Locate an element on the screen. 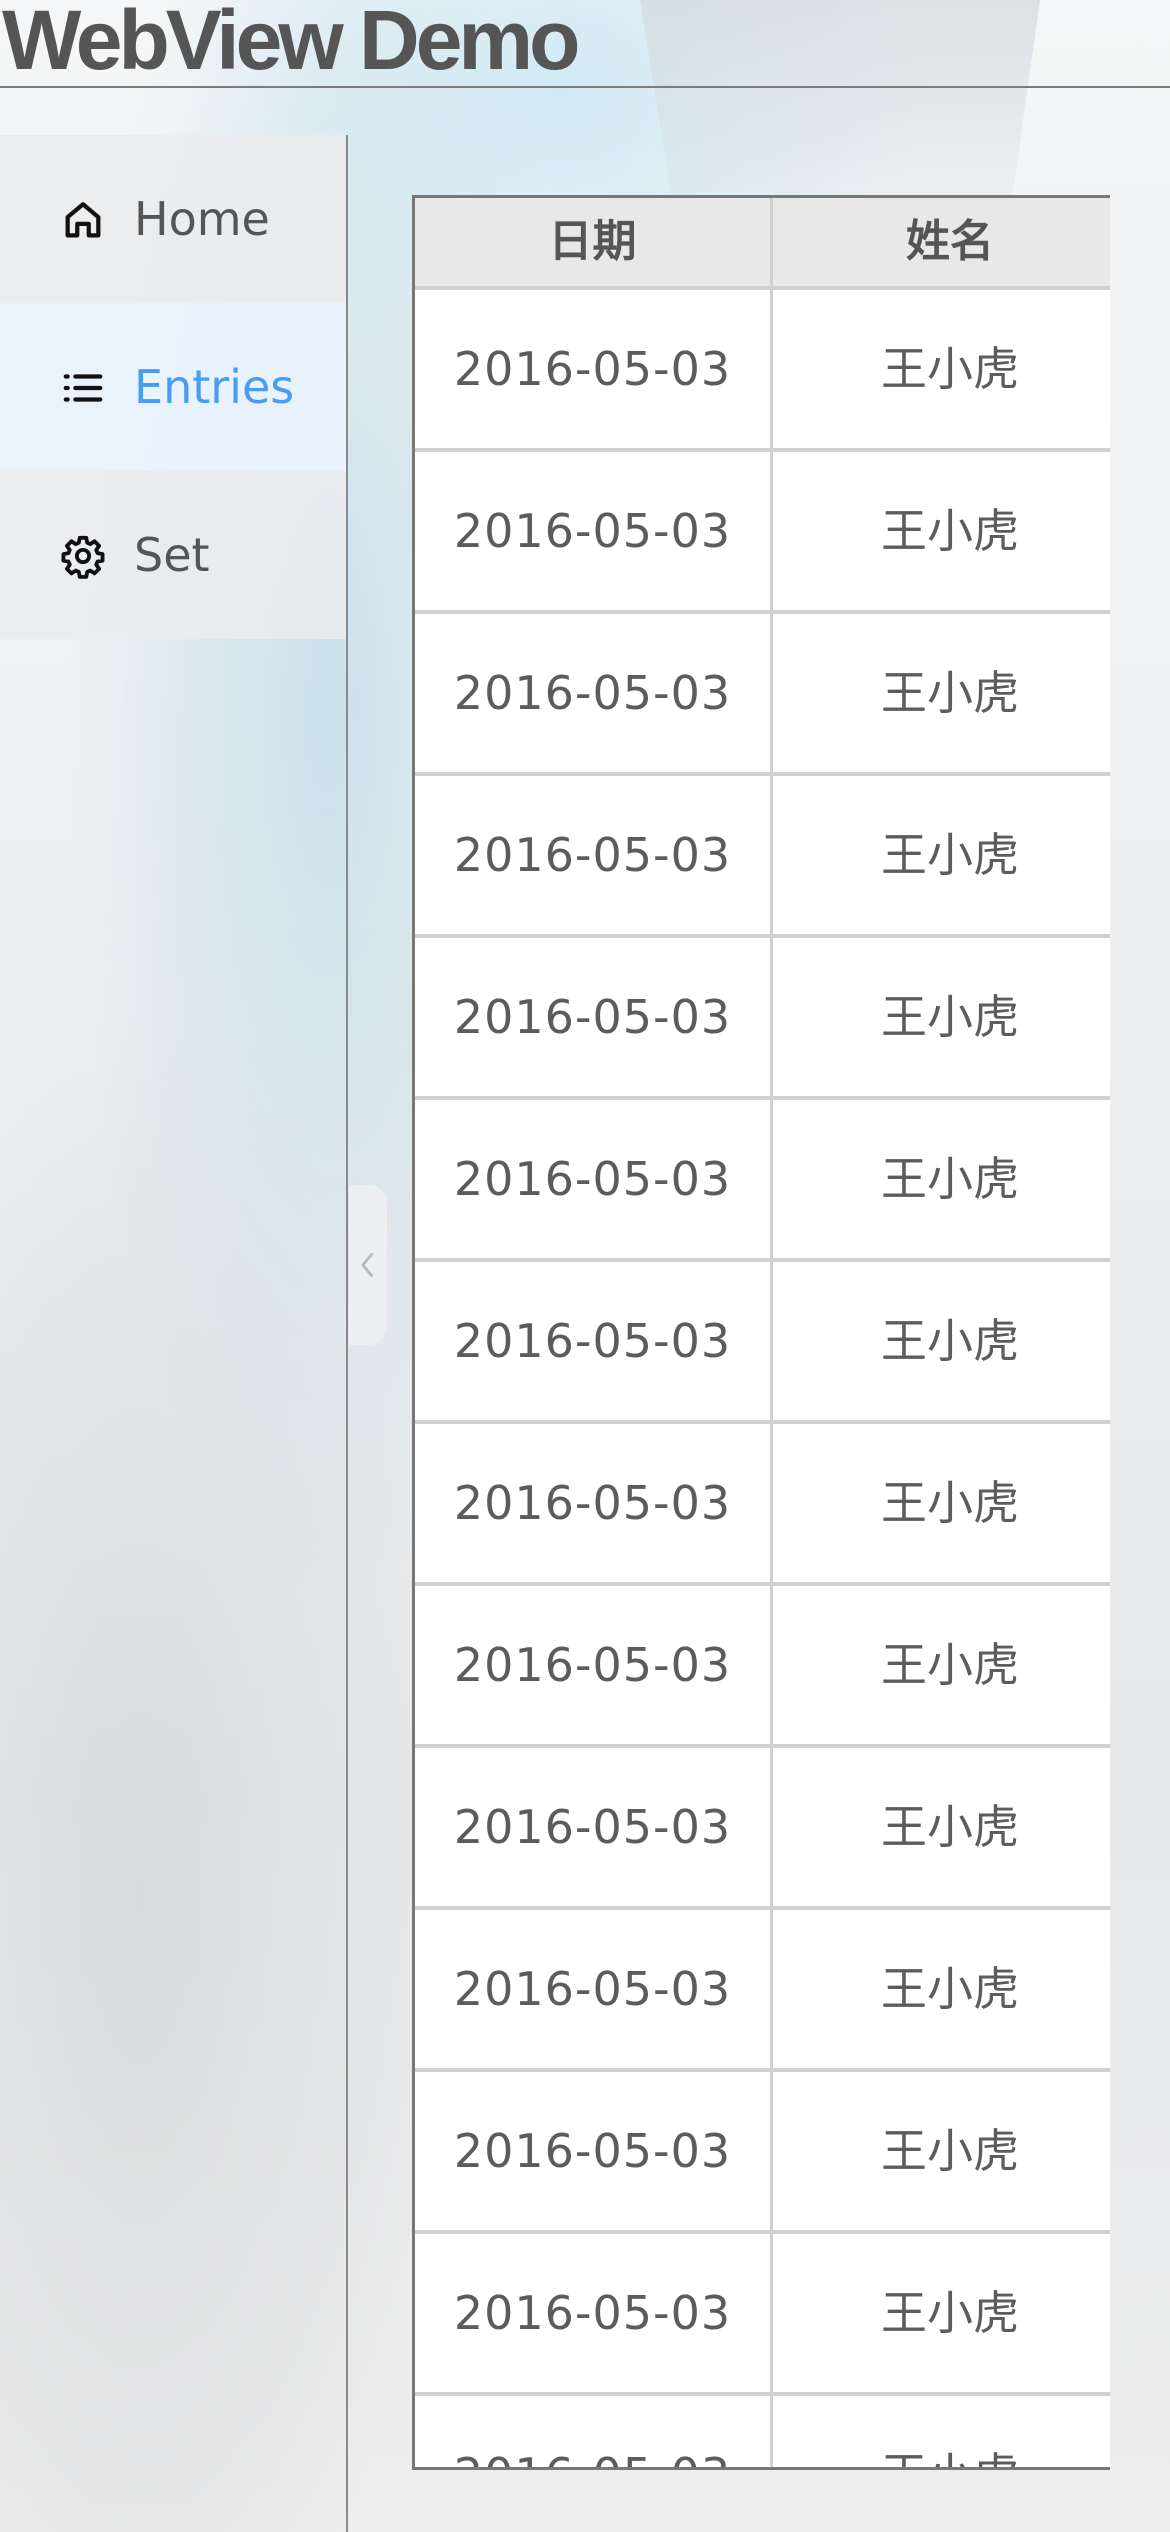 This screenshot has width=1170, height=2532. column-header-date: 日期 is located at coordinates (594, 242).